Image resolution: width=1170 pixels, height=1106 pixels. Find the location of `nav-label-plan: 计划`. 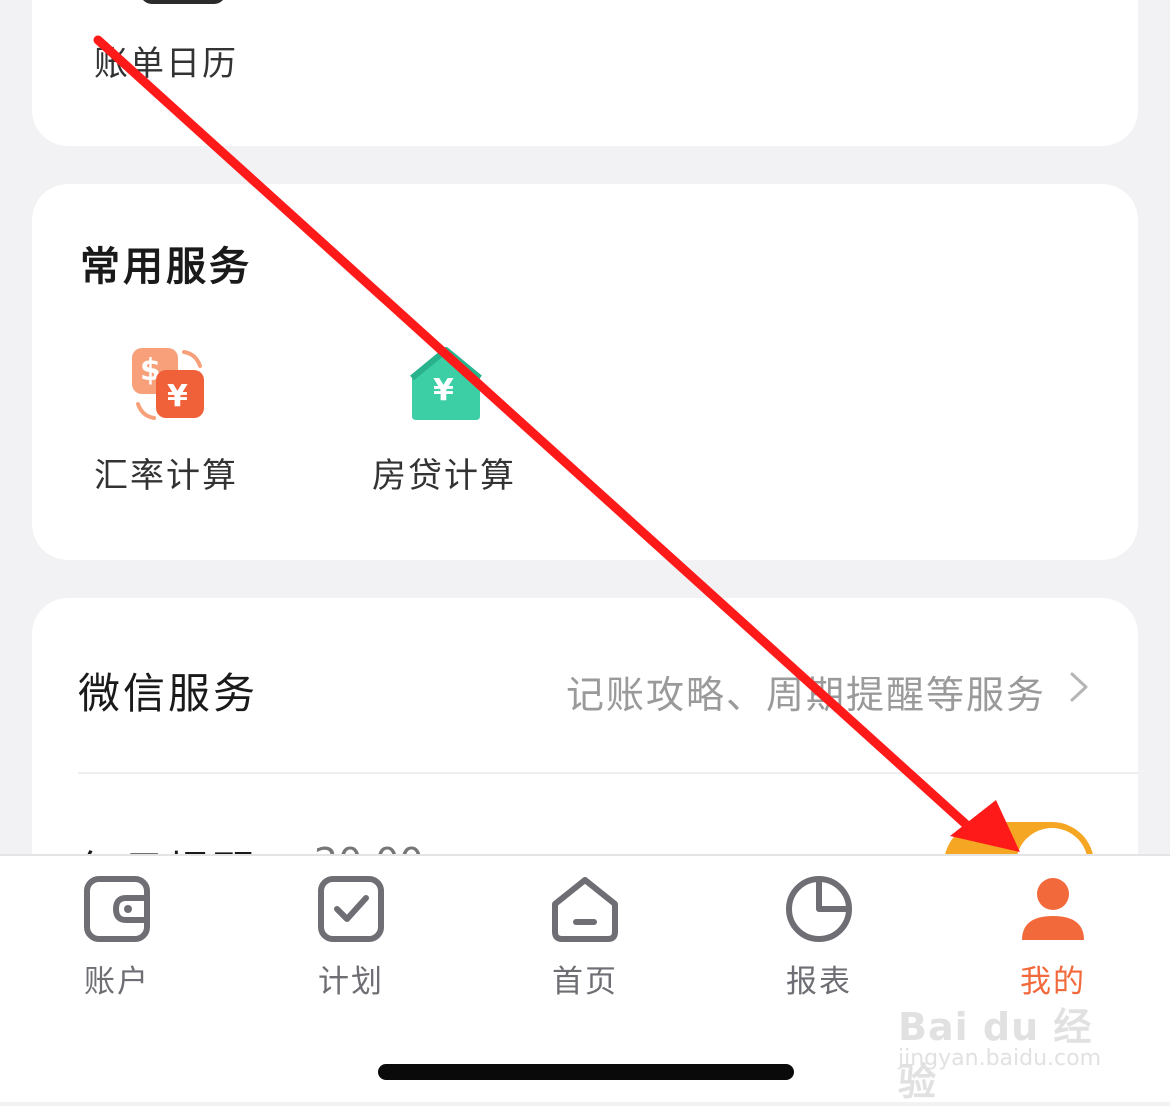

nav-label-plan: 计划 is located at coordinates (351, 982).